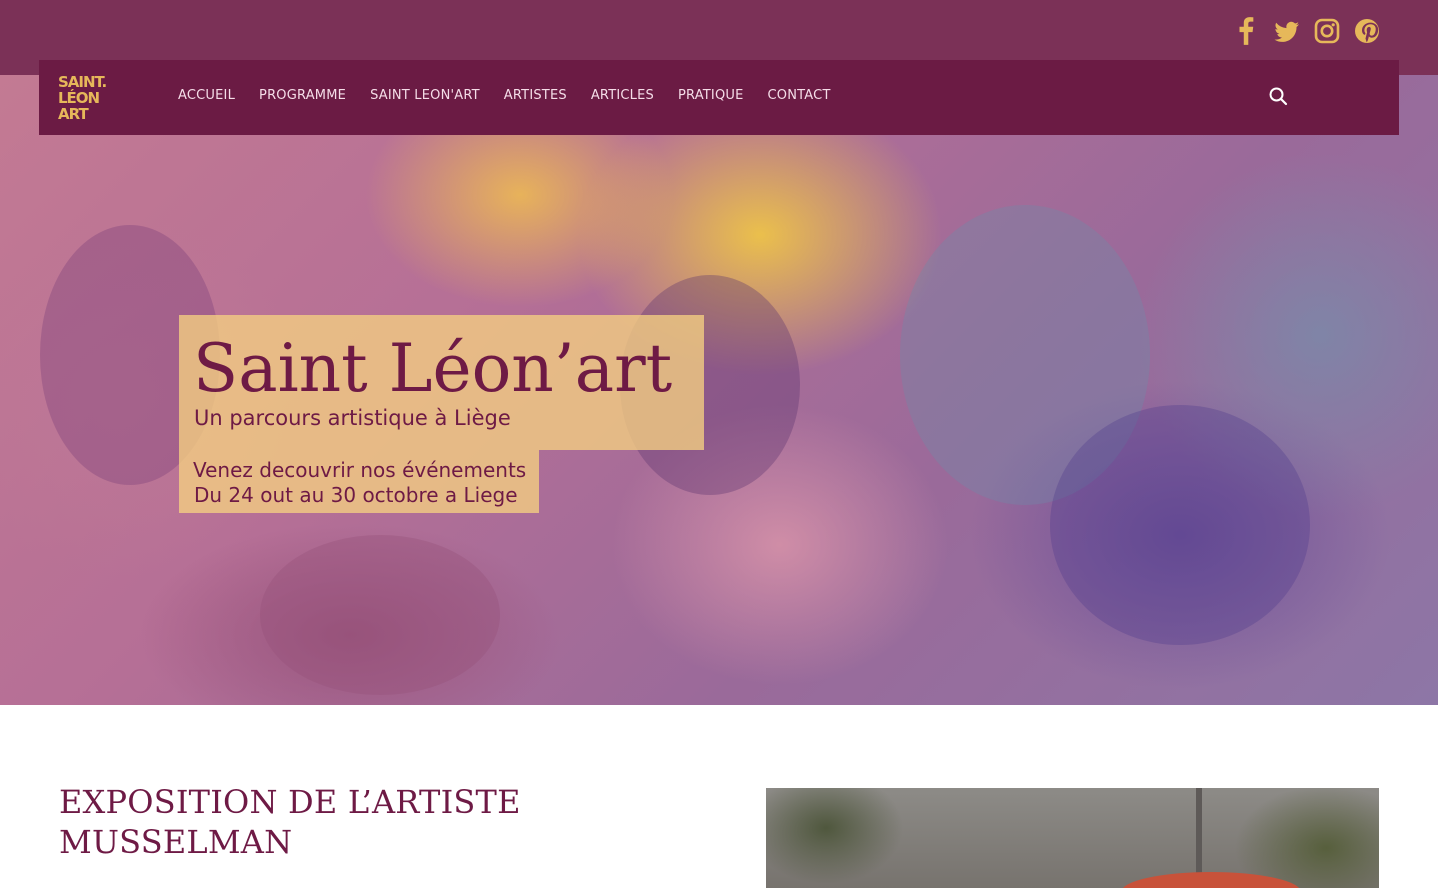 The height and width of the screenshot is (888, 1438). What do you see at coordinates (1307, 31) in the screenshot?
I see `social-links` at bounding box center [1307, 31].